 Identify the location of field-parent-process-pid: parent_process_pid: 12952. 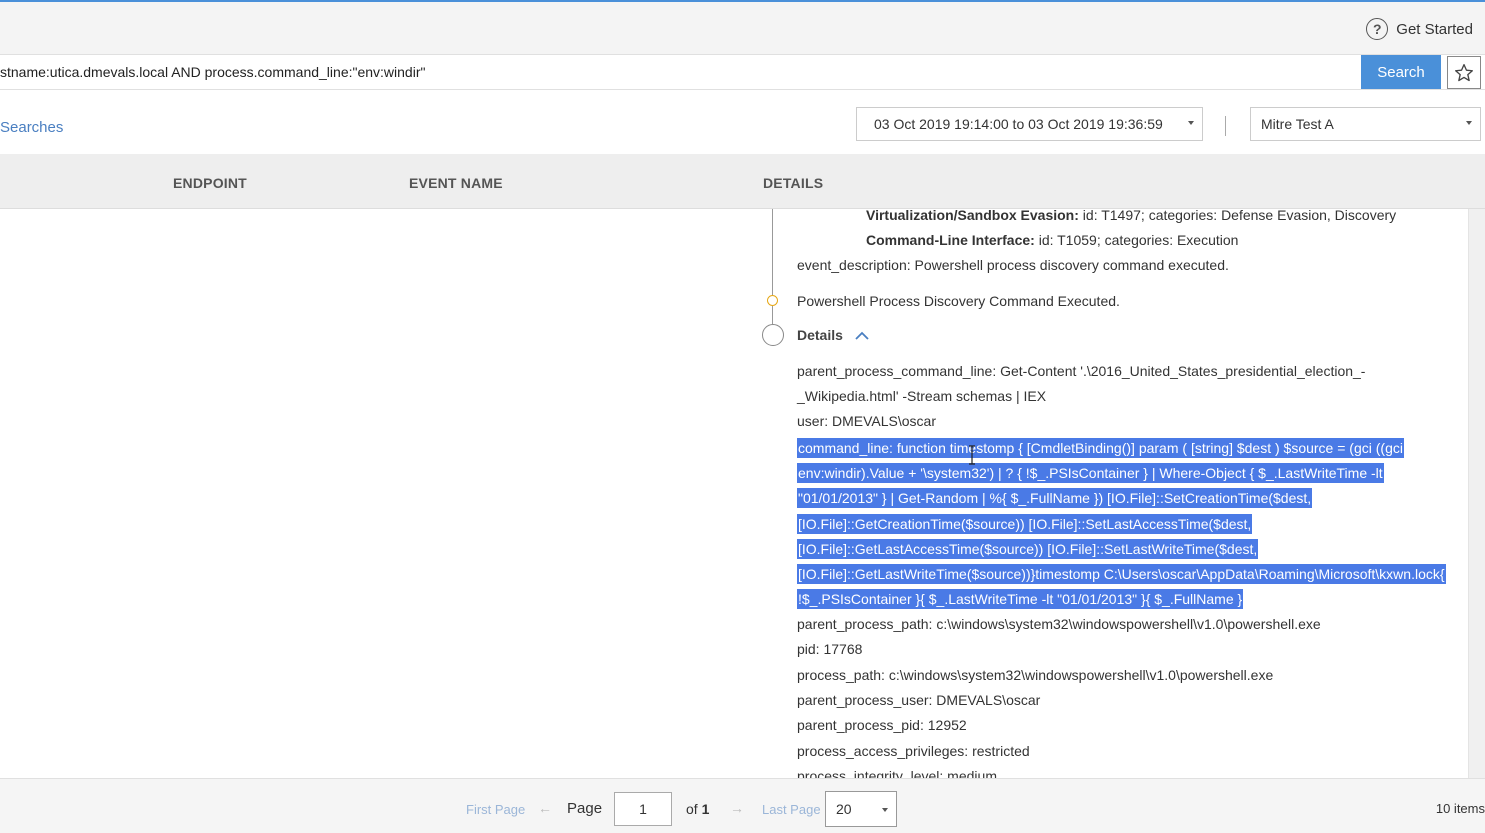
(882, 725).